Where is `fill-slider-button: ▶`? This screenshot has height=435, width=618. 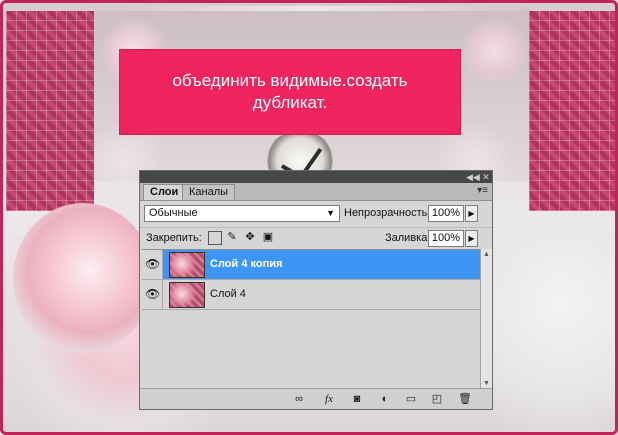
fill-slider-button: ▶ is located at coordinates (471, 238).